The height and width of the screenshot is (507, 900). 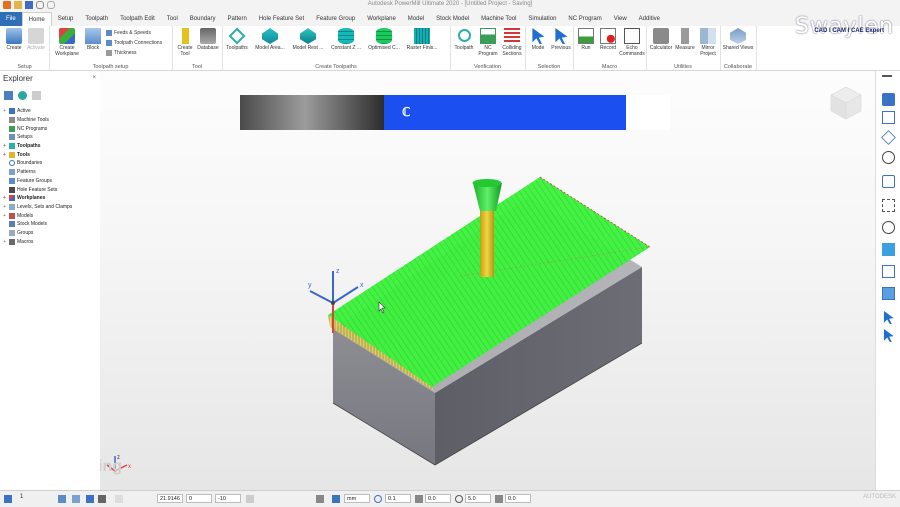 What do you see at coordinates (584, 19) in the screenshot?
I see `tab-nc-program: NC Program` at bounding box center [584, 19].